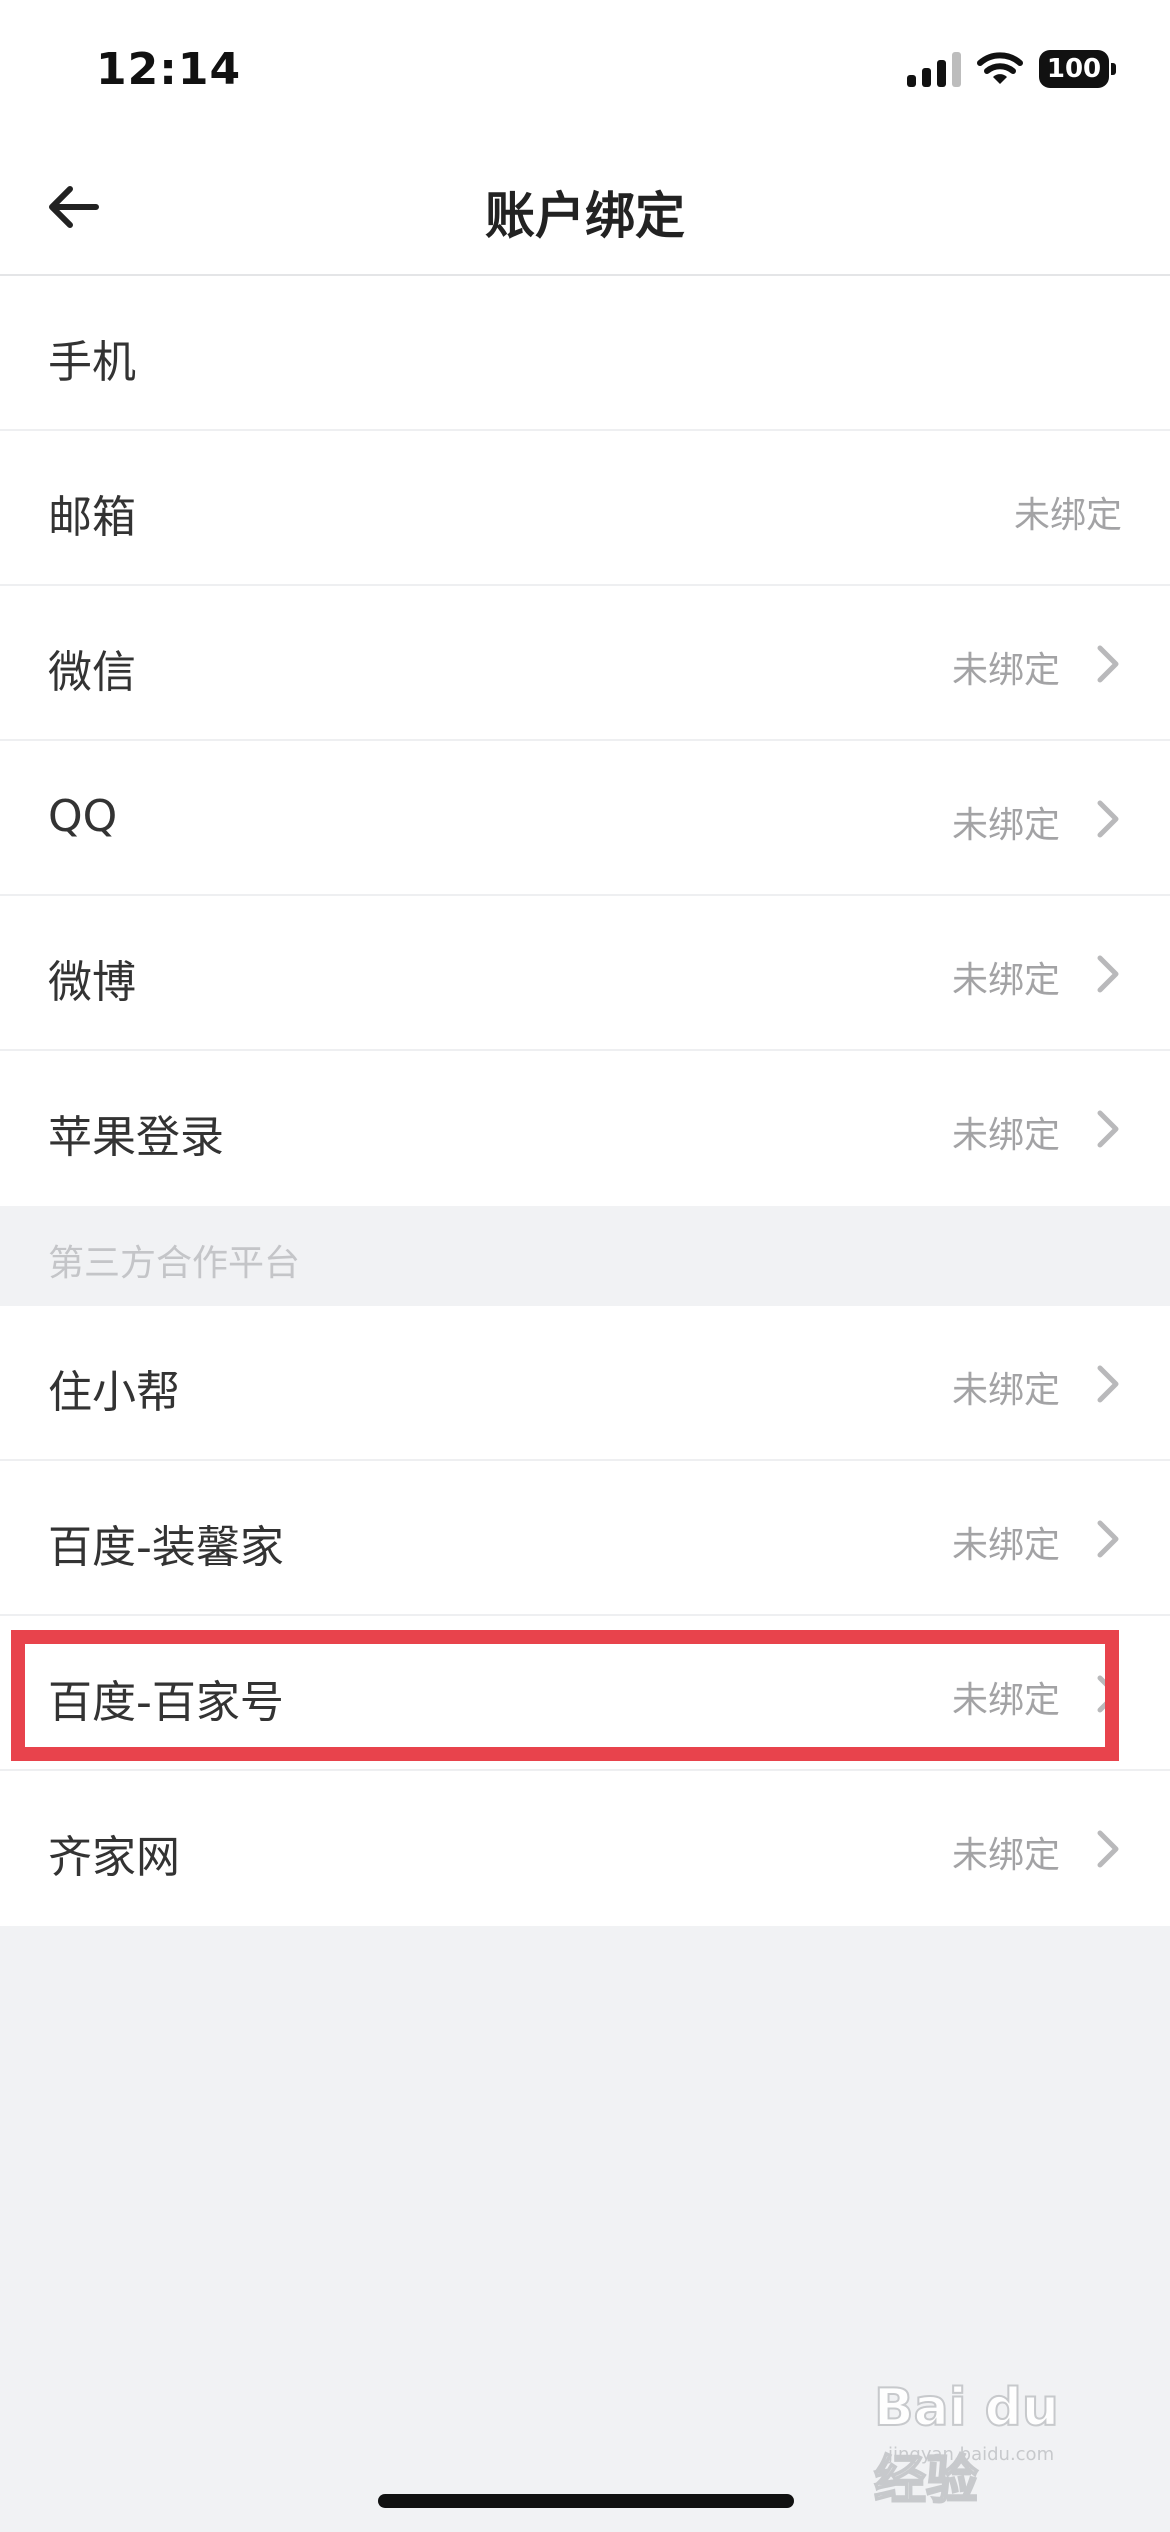 This screenshot has width=1170, height=2532. Describe the element at coordinates (585, 973) in the screenshot. I see `account-row-weibo: 微博 未绑定` at that location.